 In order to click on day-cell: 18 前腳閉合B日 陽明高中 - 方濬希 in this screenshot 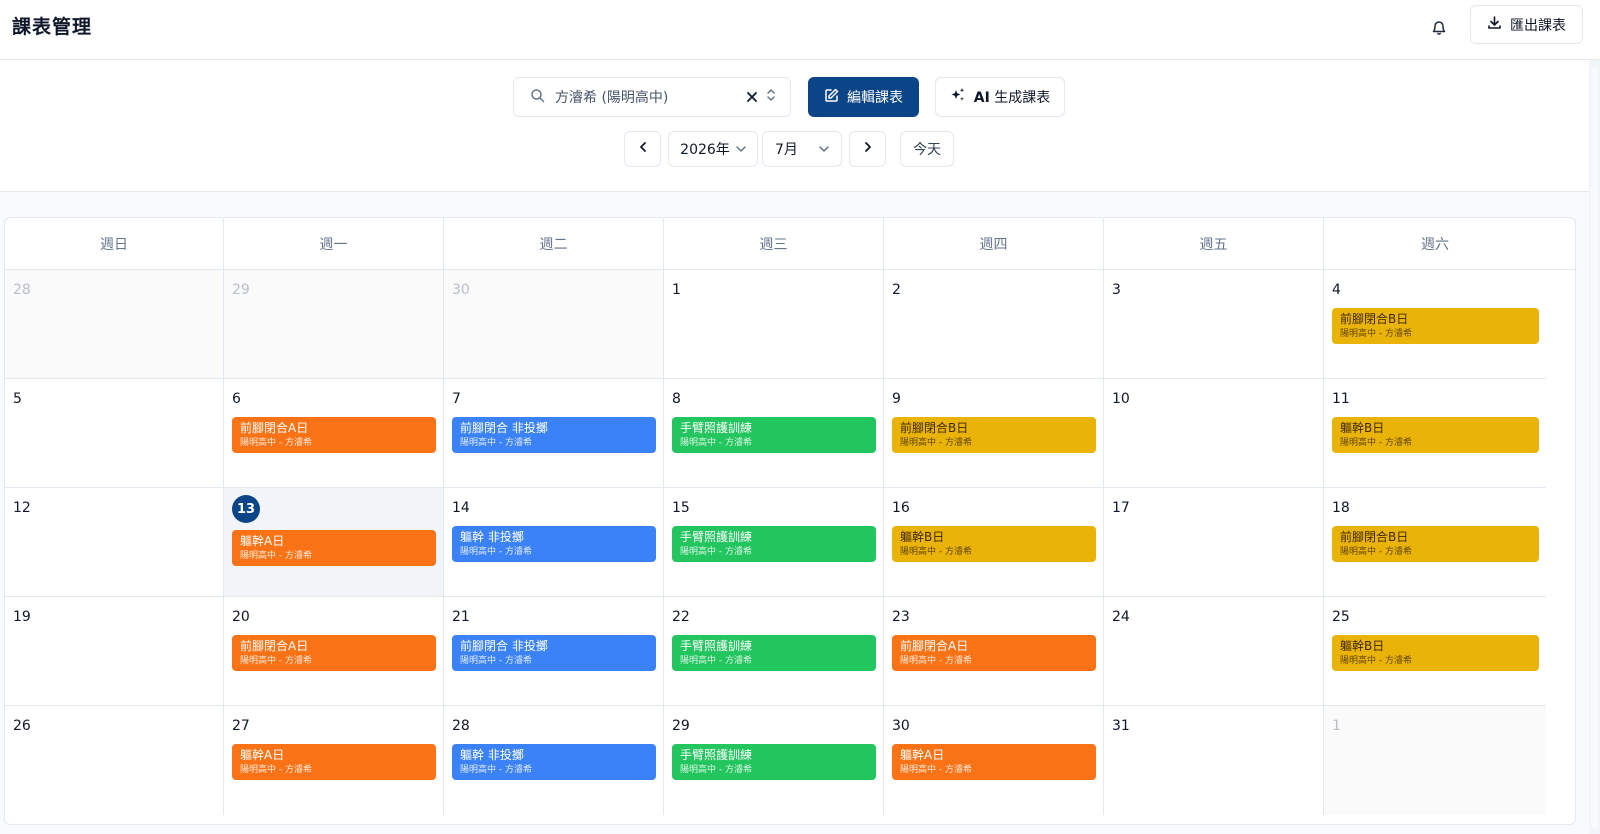, I will do `click(1435, 542)`.